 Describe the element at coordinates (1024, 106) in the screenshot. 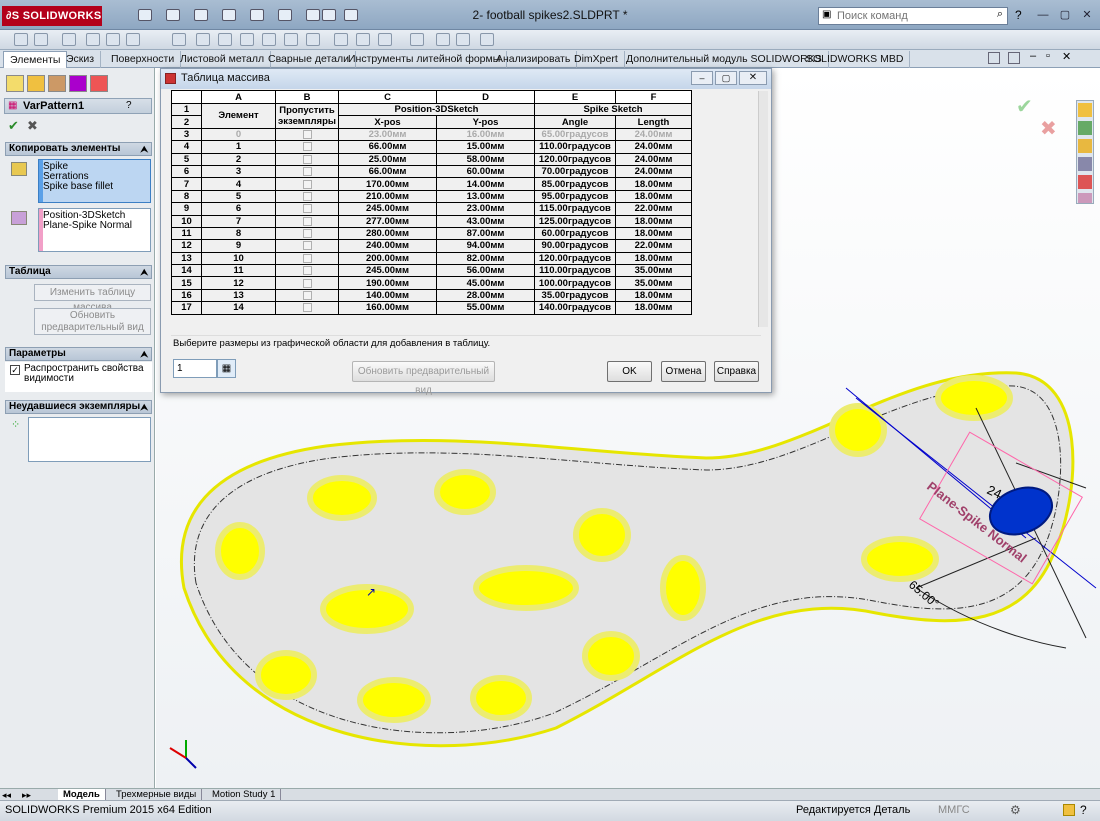

I see `confirm-check-icon: ✔` at that location.